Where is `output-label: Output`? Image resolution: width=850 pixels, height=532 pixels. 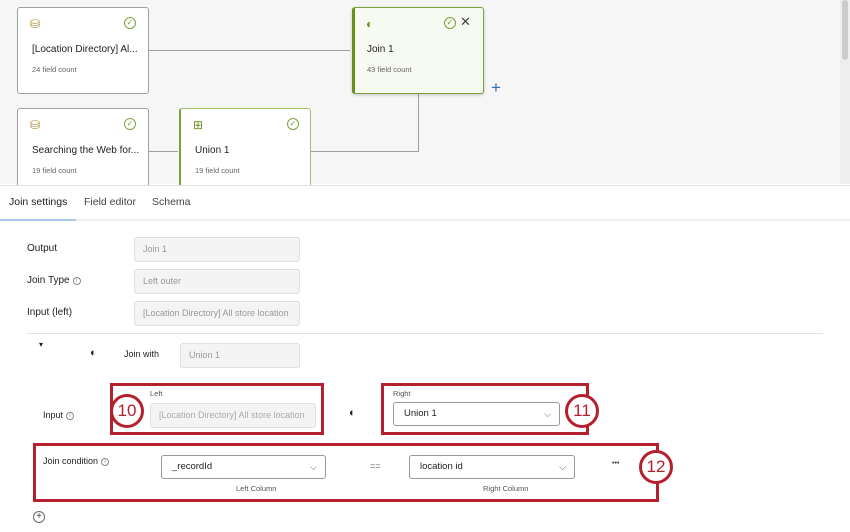
output-label: Output is located at coordinates (42, 248).